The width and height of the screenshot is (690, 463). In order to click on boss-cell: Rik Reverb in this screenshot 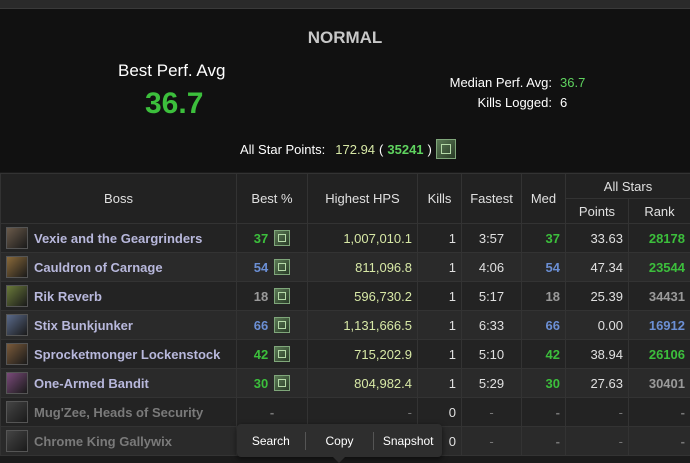, I will do `click(119, 296)`.